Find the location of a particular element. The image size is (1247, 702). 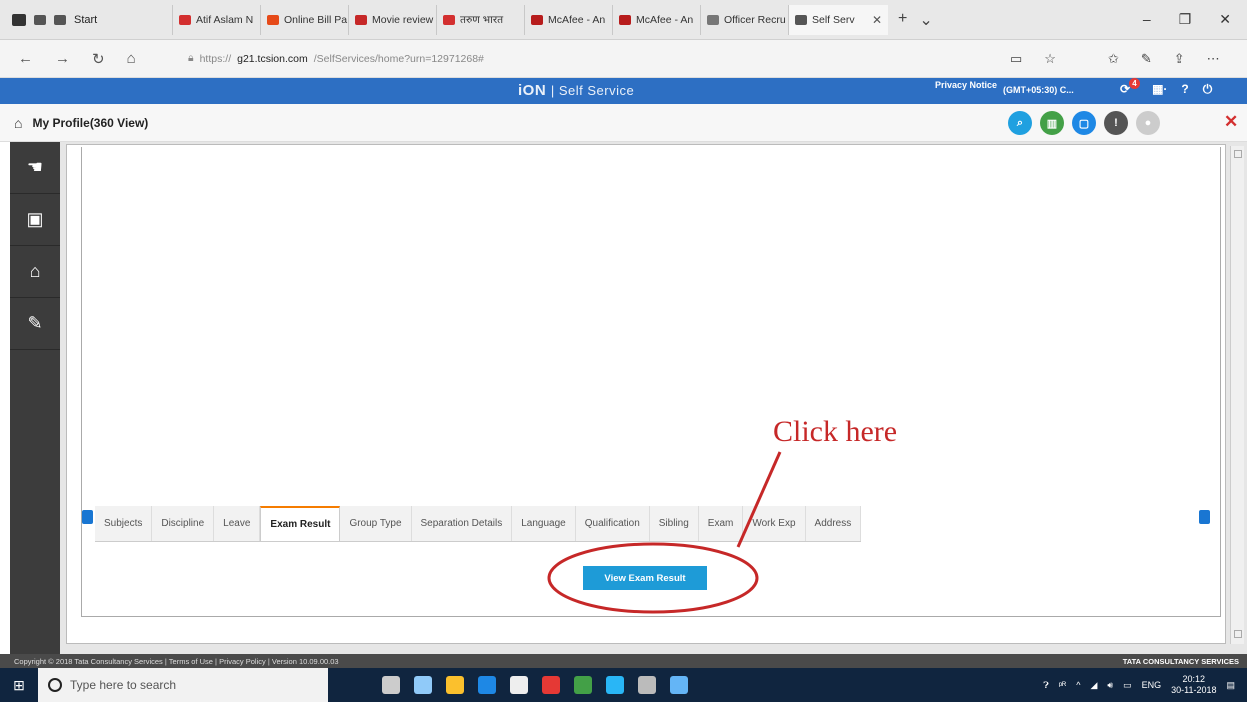

windows-start-icon: ⊞ is located at coordinates (19, 685).